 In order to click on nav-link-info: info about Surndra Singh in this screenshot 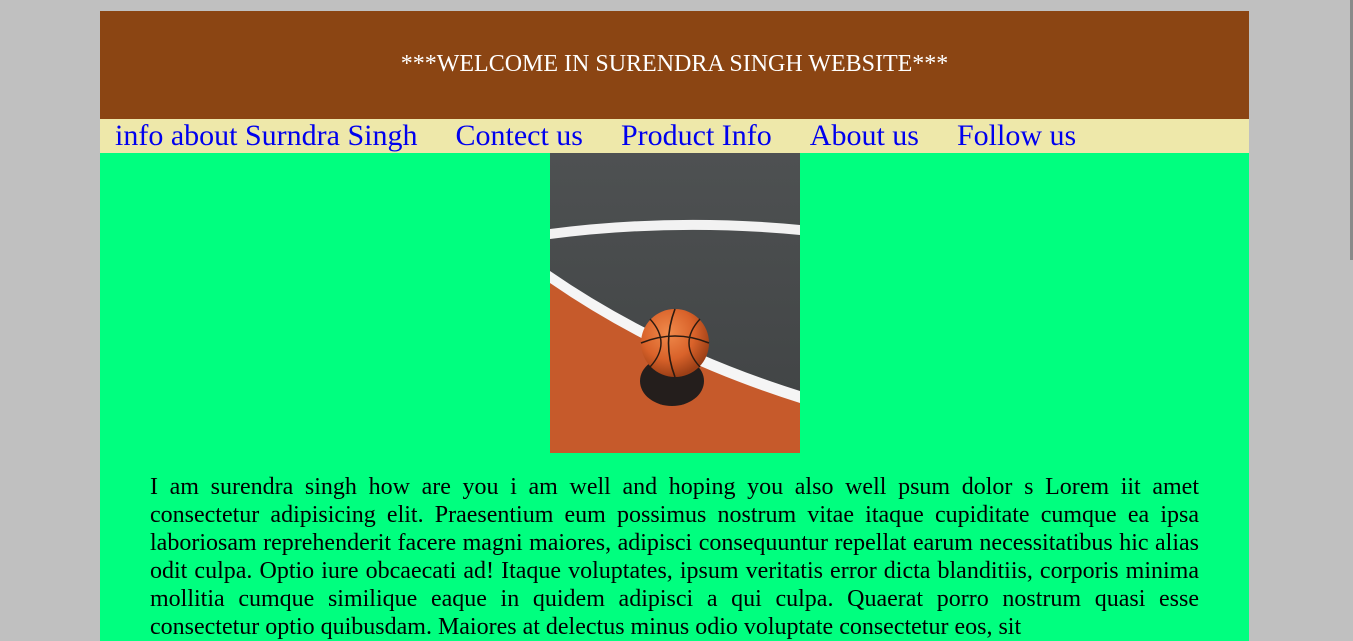, I will do `click(266, 136)`.